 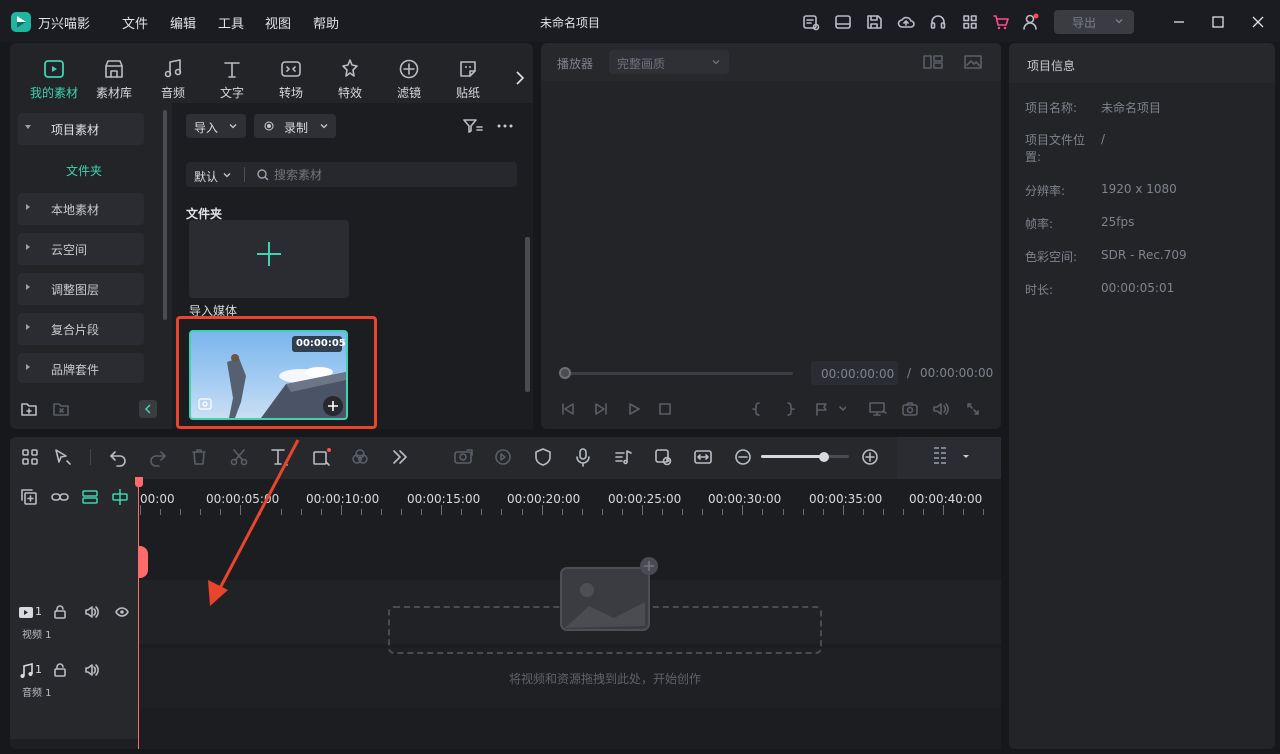 What do you see at coordinates (165, 215) in the screenshot?
I see `sidebar-scrollbar` at bounding box center [165, 215].